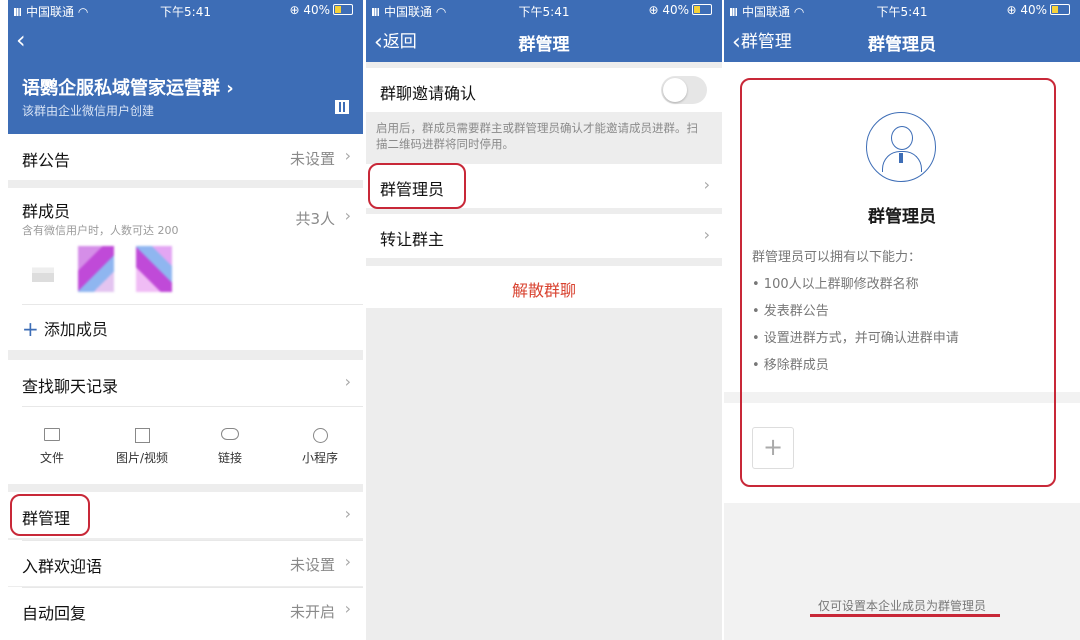 The image size is (1080, 640). What do you see at coordinates (428, 93) in the screenshot?
I see `invite-confirm-label: 群聊邀请确认` at bounding box center [428, 93].